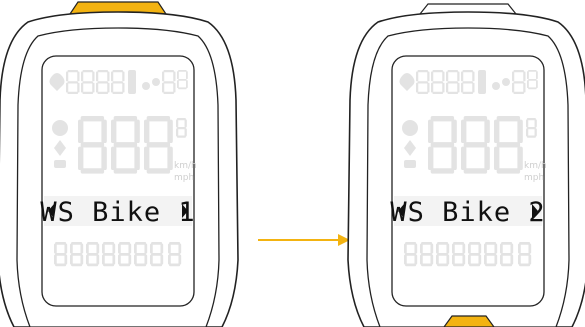  Describe the element at coordinates (469, 321) in the screenshot. I see `bottom-button-highlighted` at that location.